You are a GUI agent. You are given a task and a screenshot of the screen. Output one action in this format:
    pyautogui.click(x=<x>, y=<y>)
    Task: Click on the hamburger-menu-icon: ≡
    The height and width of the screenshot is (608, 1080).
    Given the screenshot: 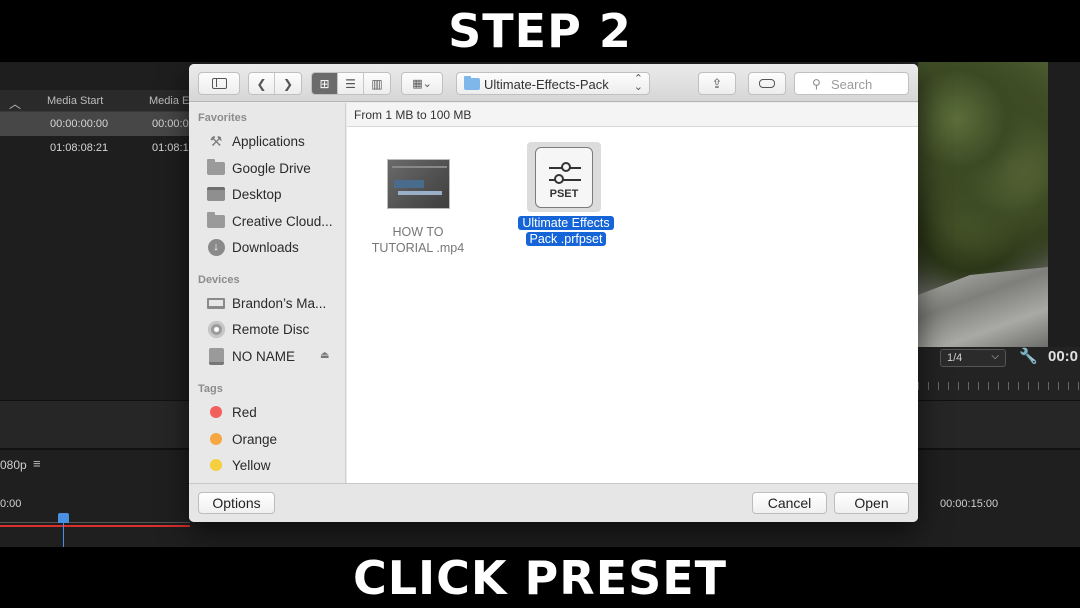 What is the action you would take?
    pyautogui.click(x=37, y=463)
    